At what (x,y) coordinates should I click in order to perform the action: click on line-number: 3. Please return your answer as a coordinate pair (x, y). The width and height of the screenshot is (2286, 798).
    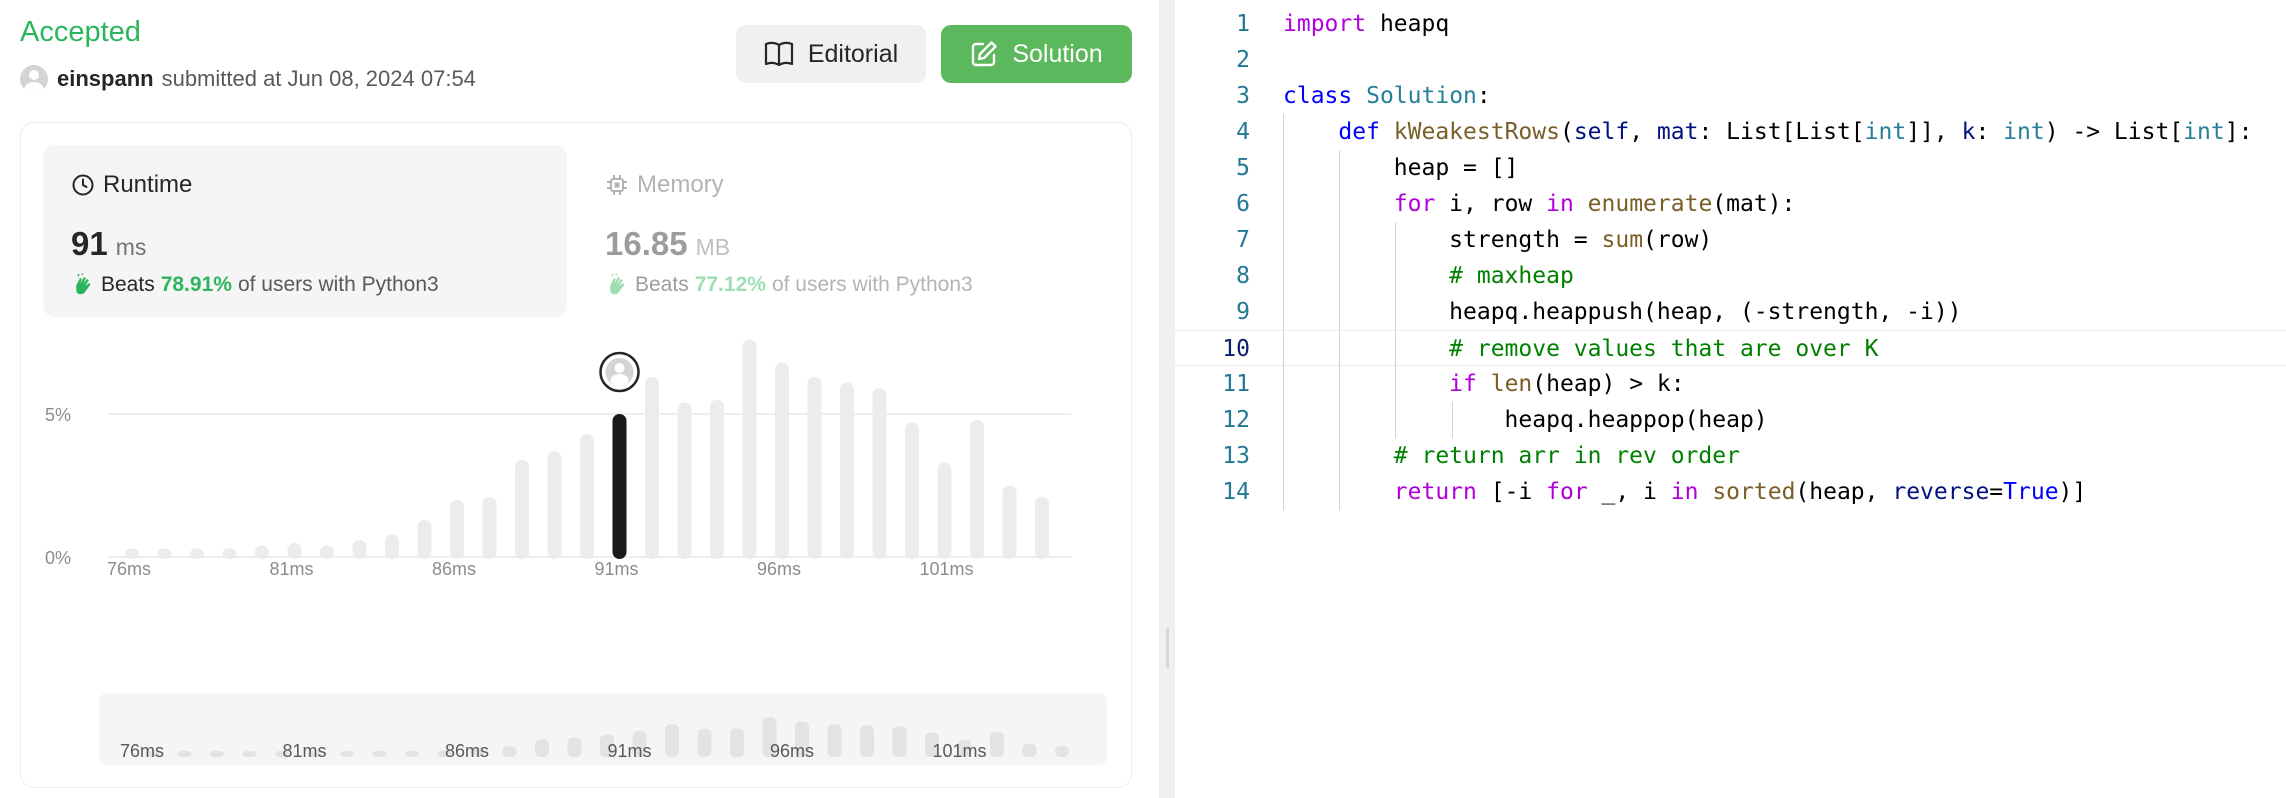
    Looking at the image, I should click on (1243, 96).